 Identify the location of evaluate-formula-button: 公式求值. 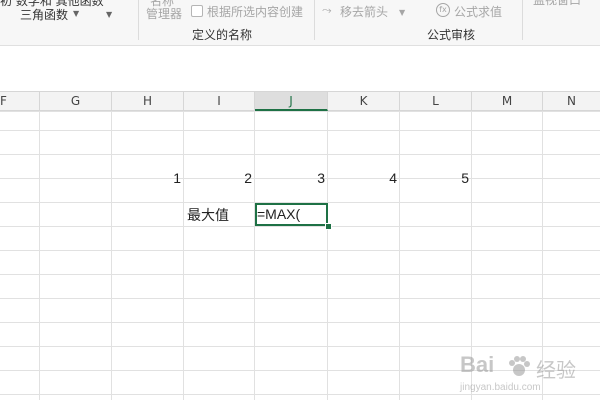
(478, 11).